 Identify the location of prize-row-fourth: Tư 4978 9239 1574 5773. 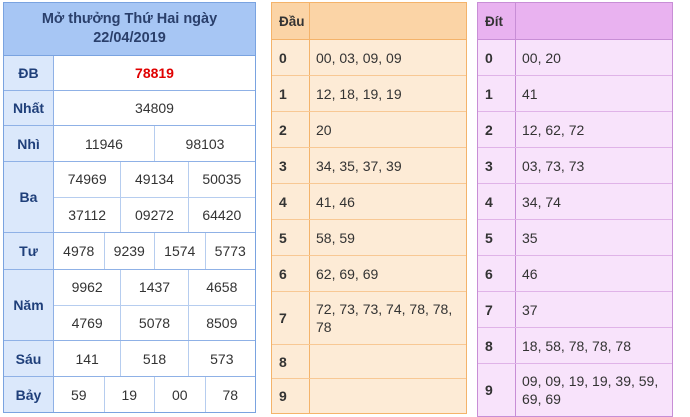
(129, 251).